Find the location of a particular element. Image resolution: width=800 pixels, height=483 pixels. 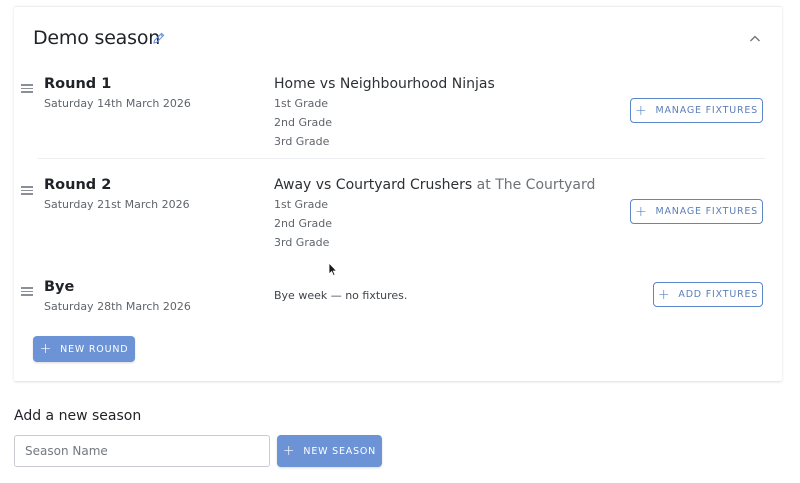

bye-note: Bye week — no fixtures. is located at coordinates (341, 295).